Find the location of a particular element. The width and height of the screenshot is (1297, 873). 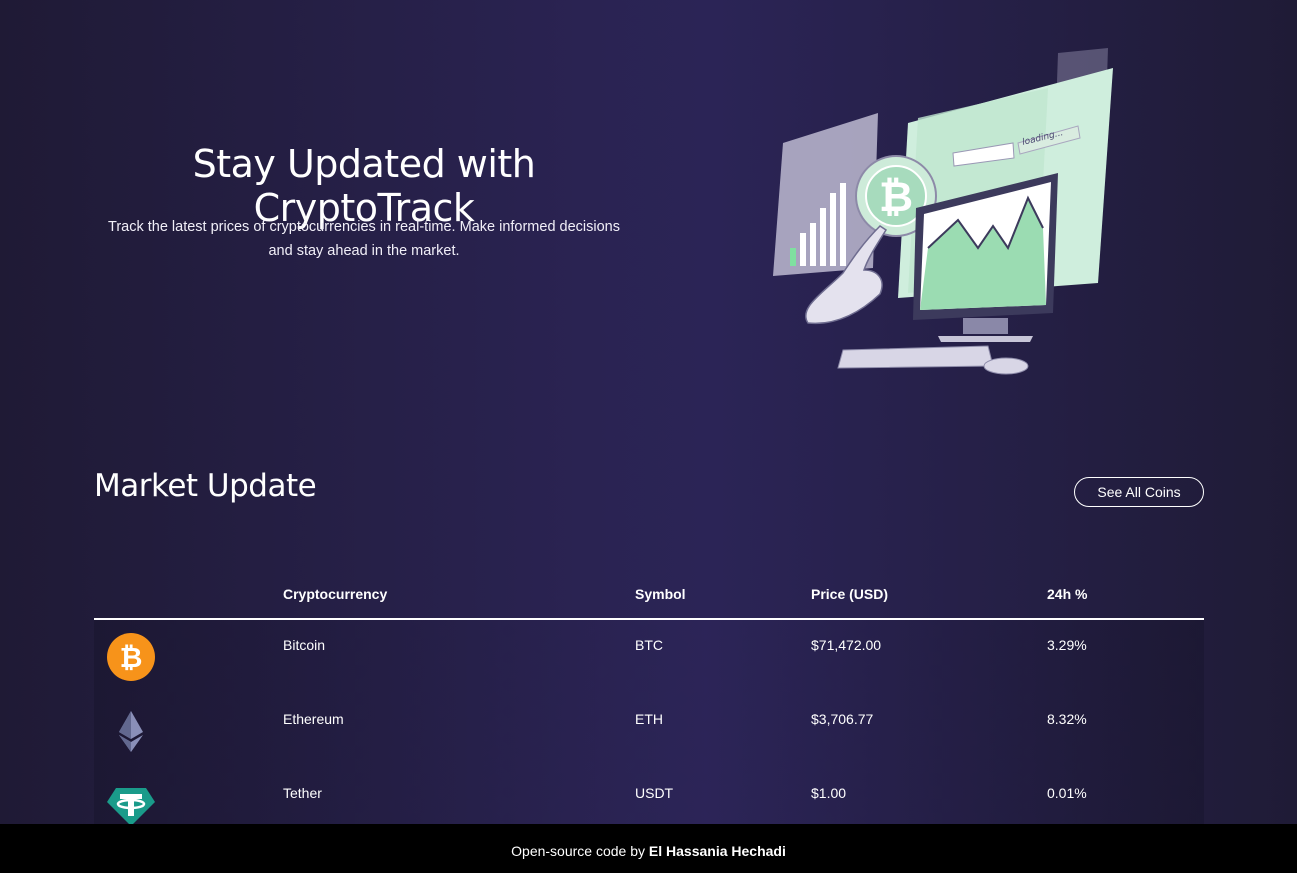

coin-change: 0.01% is located at coordinates (1067, 793).